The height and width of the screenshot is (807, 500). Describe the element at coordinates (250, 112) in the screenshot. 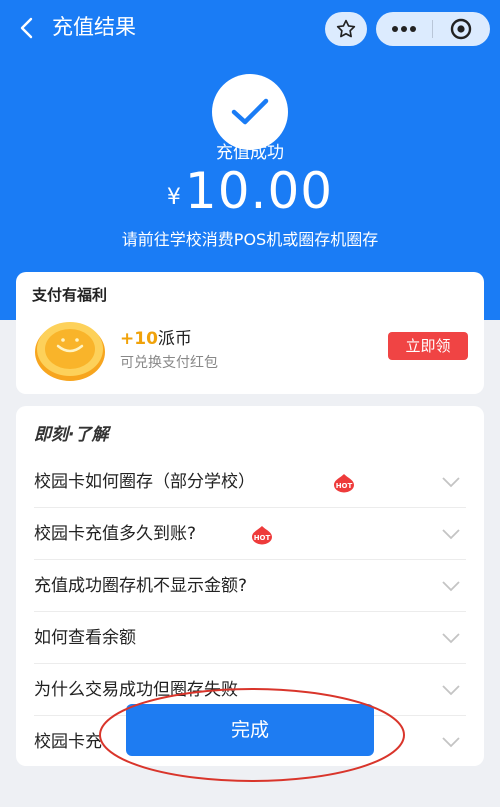

I see `success-check-icon` at that location.